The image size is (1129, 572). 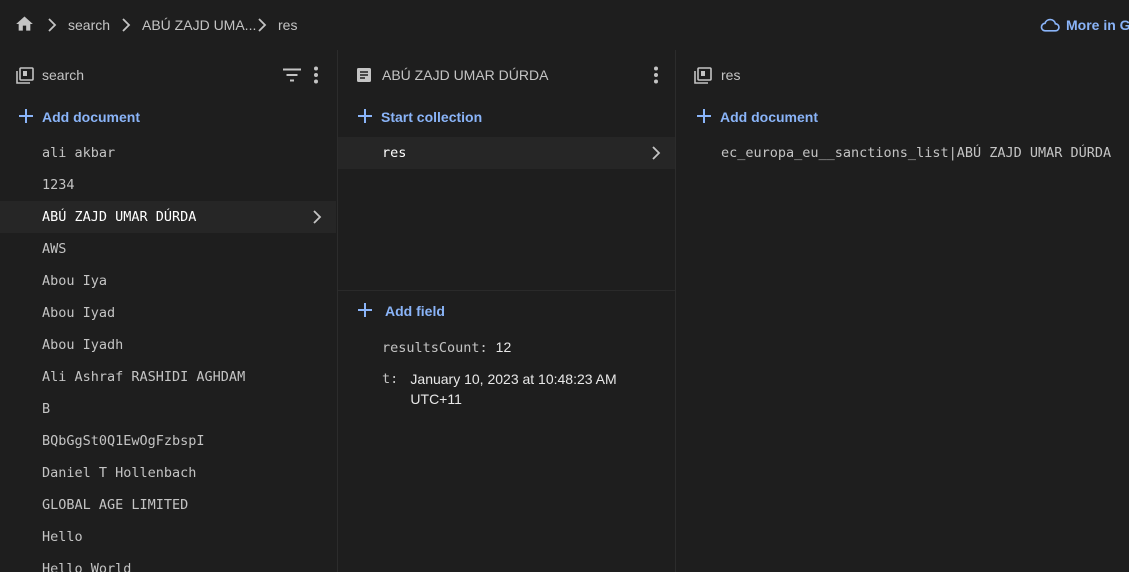 I want to click on field-results-count: resultsCount: 12, so click(x=446, y=347).